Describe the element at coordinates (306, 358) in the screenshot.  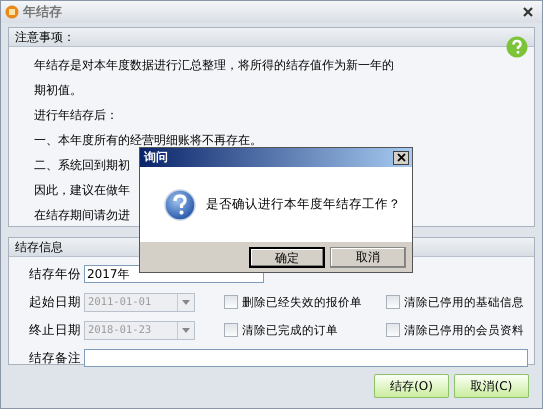
I see `remark-field` at that location.